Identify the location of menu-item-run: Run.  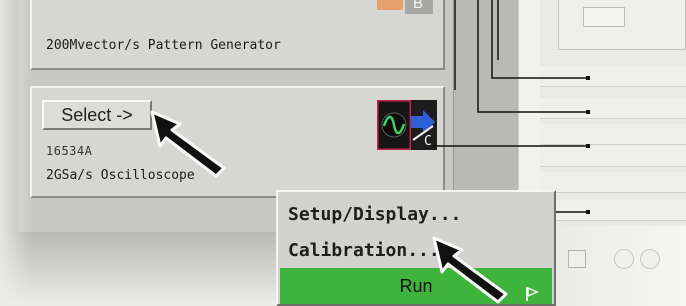
(416, 286).